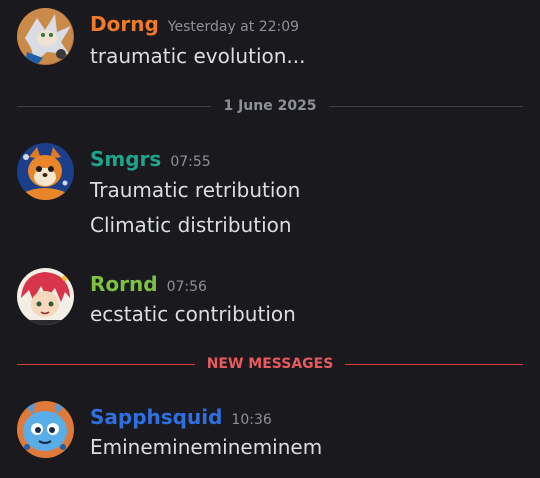 Image resolution: width=540 pixels, height=478 pixels. I want to click on timestamp: Yesterday at 22:09, so click(233, 27).